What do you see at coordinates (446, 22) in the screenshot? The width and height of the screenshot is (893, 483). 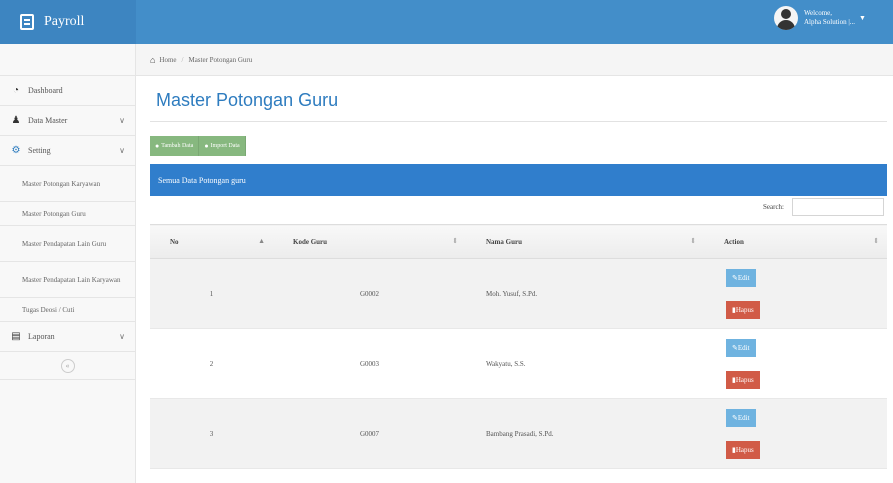 I see `top-navbar: Payroll Welcome, Alpha Solution |... ▼` at bounding box center [446, 22].